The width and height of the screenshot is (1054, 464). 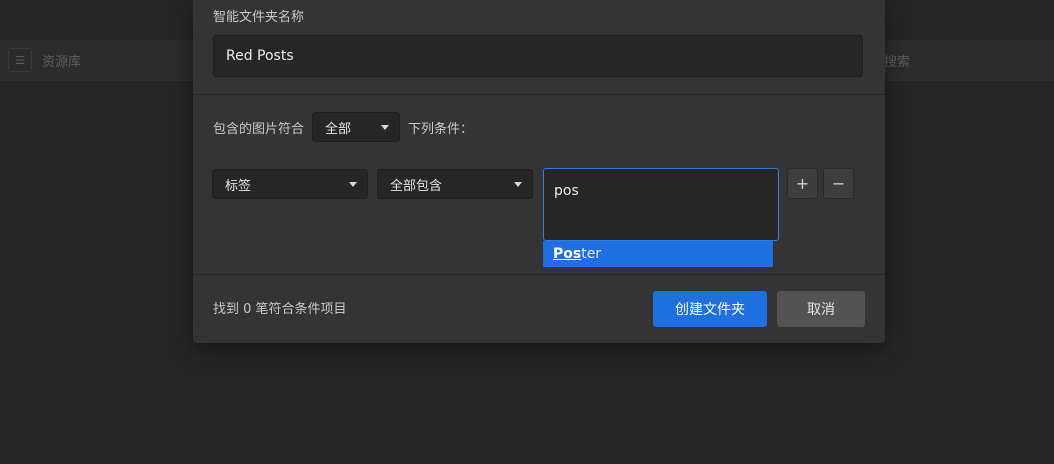 What do you see at coordinates (710, 309) in the screenshot?
I see `create-folder-button: 创建文件夹` at bounding box center [710, 309].